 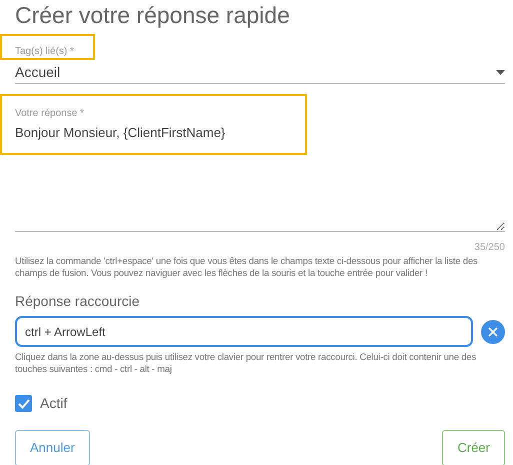 What do you see at coordinates (49, 114) in the screenshot?
I see `field-label: Votre réponse *` at bounding box center [49, 114].